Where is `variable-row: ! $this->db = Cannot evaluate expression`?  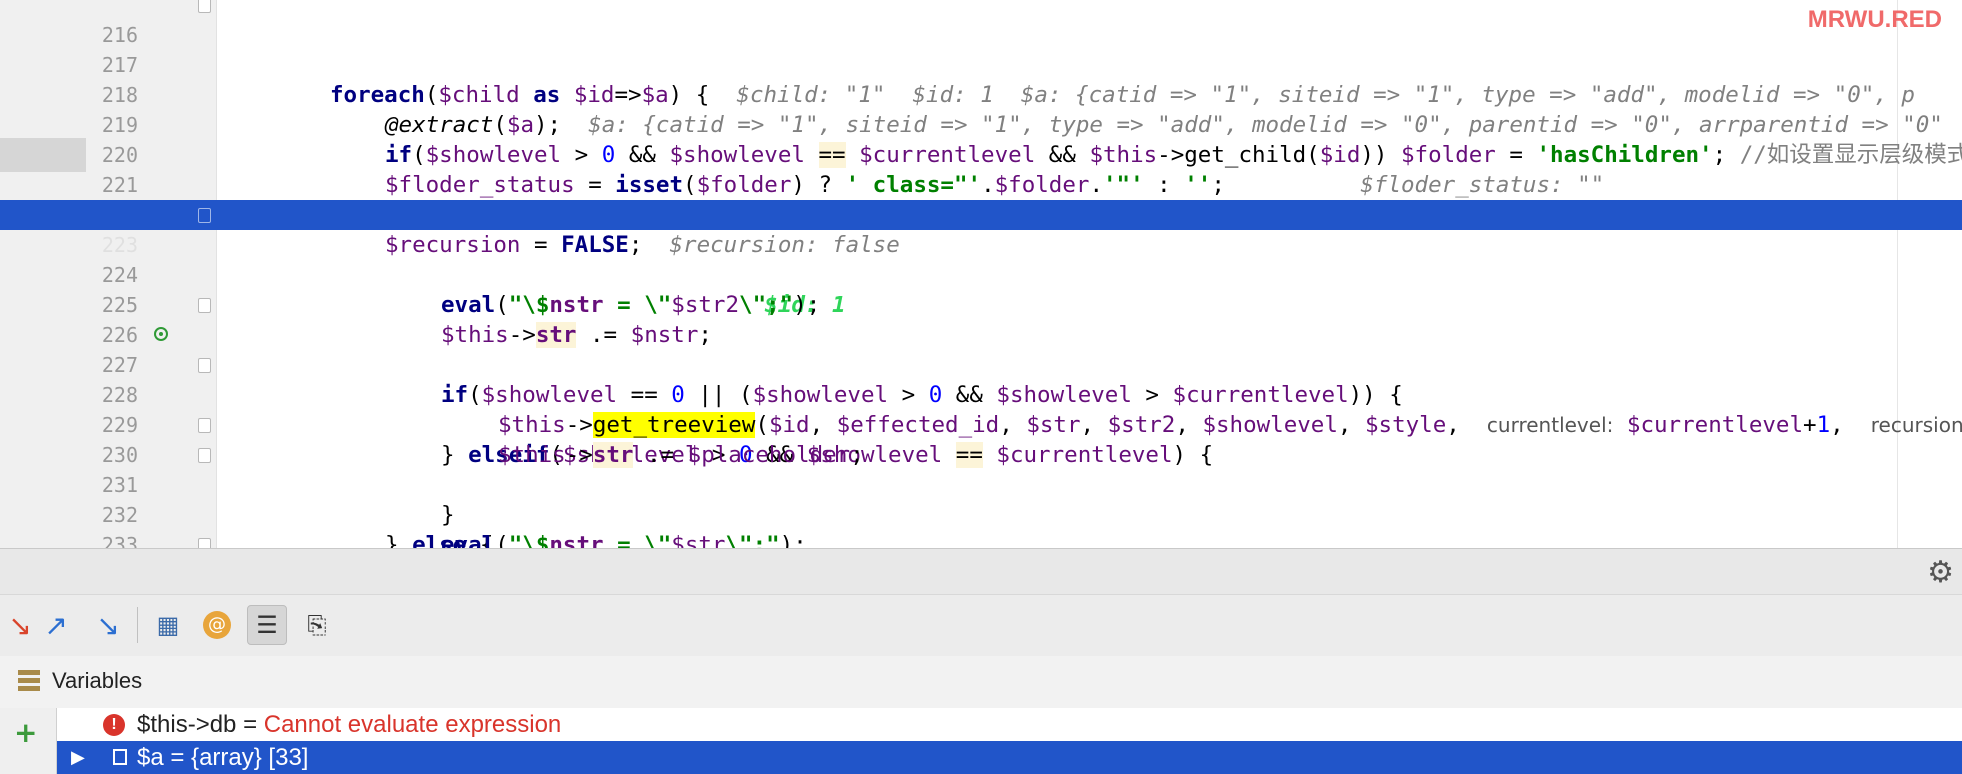 variable-row: ! $this->db = Cannot evaluate expression is located at coordinates (1009, 724).